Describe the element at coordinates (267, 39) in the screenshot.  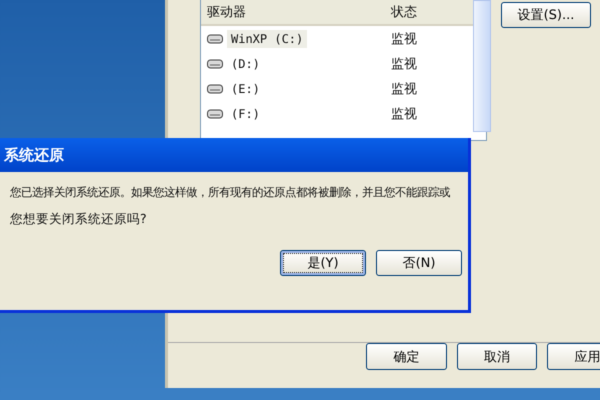
I see `drive-name: WinXP (C:)` at that location.